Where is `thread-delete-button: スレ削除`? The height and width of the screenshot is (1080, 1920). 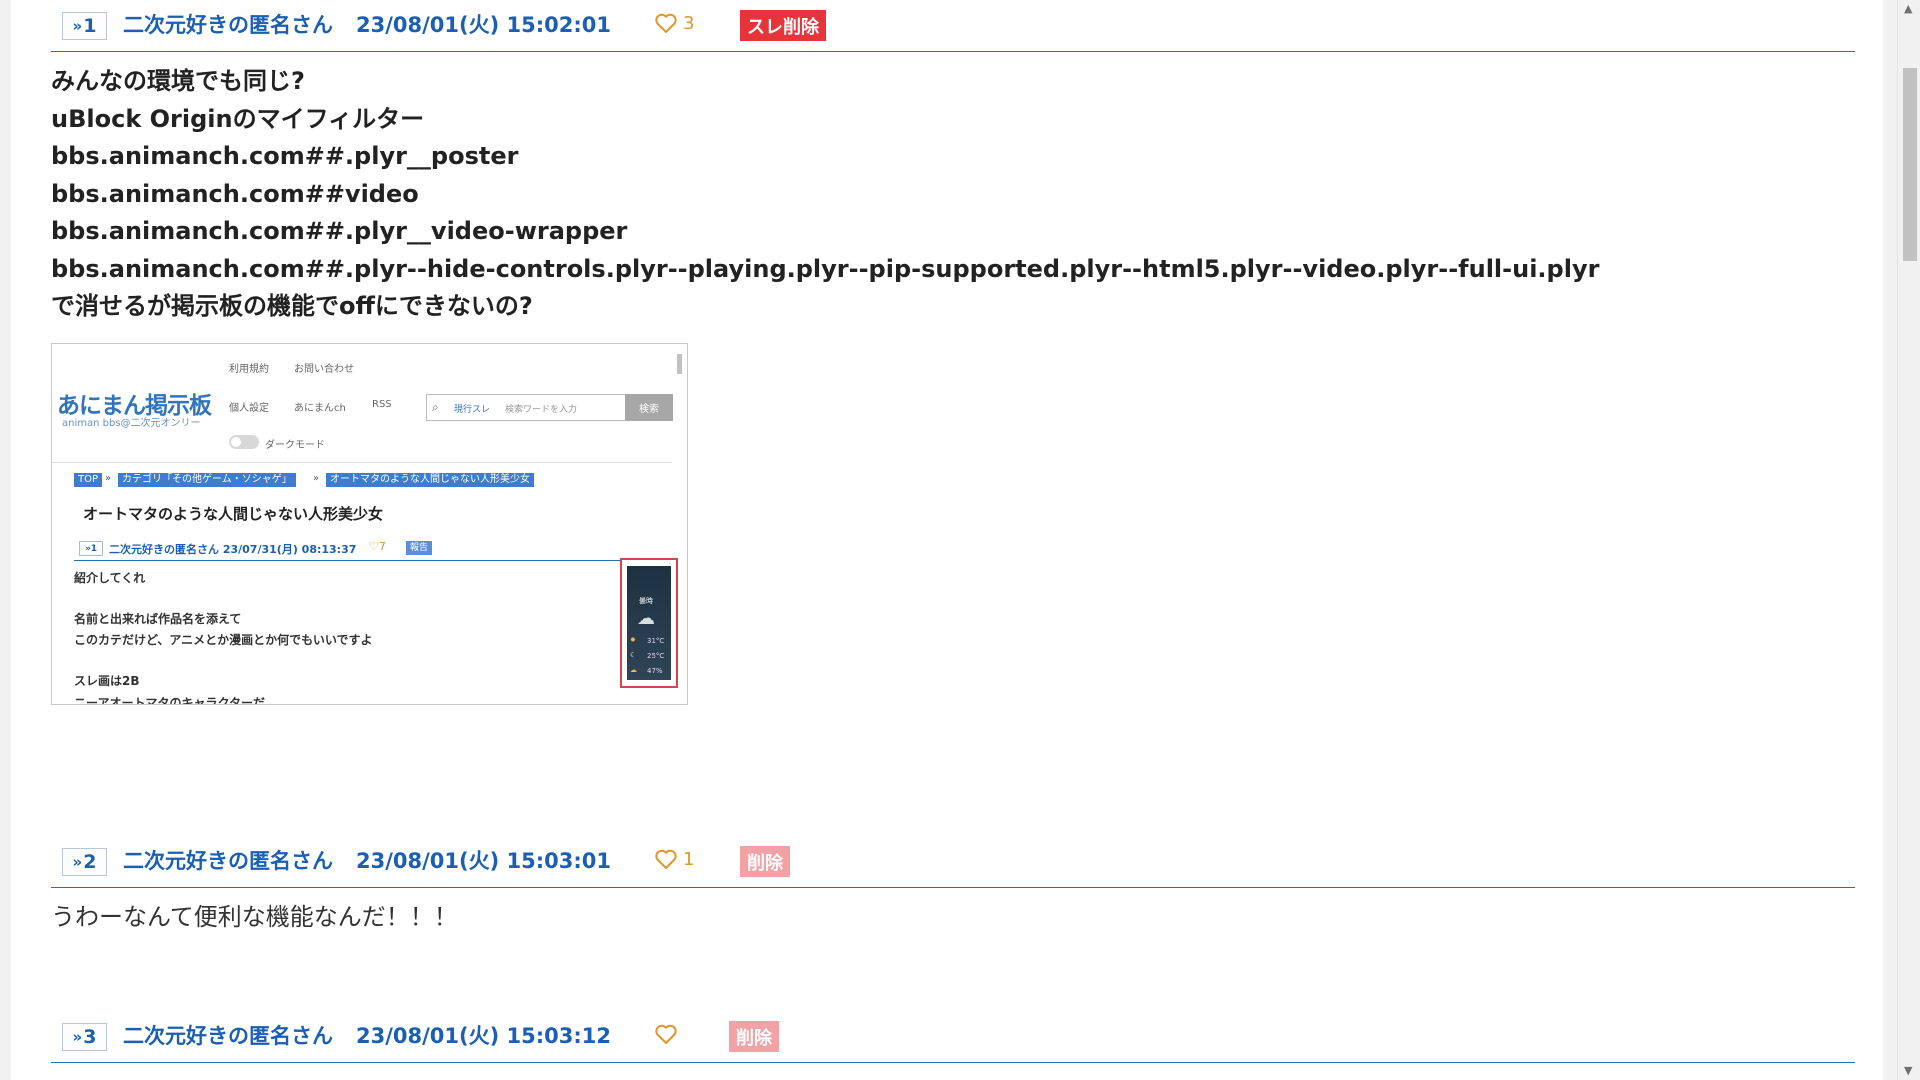
thread-delete-button: スレ削除 is located at coordinates (783, 25).